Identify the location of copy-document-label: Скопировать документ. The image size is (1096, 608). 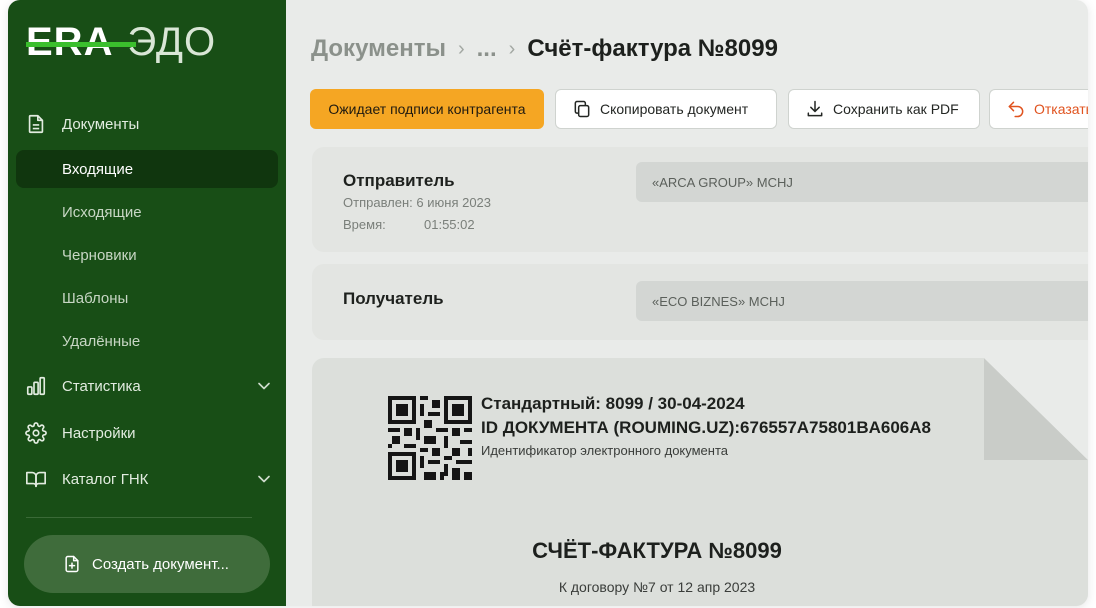
(674, 109).